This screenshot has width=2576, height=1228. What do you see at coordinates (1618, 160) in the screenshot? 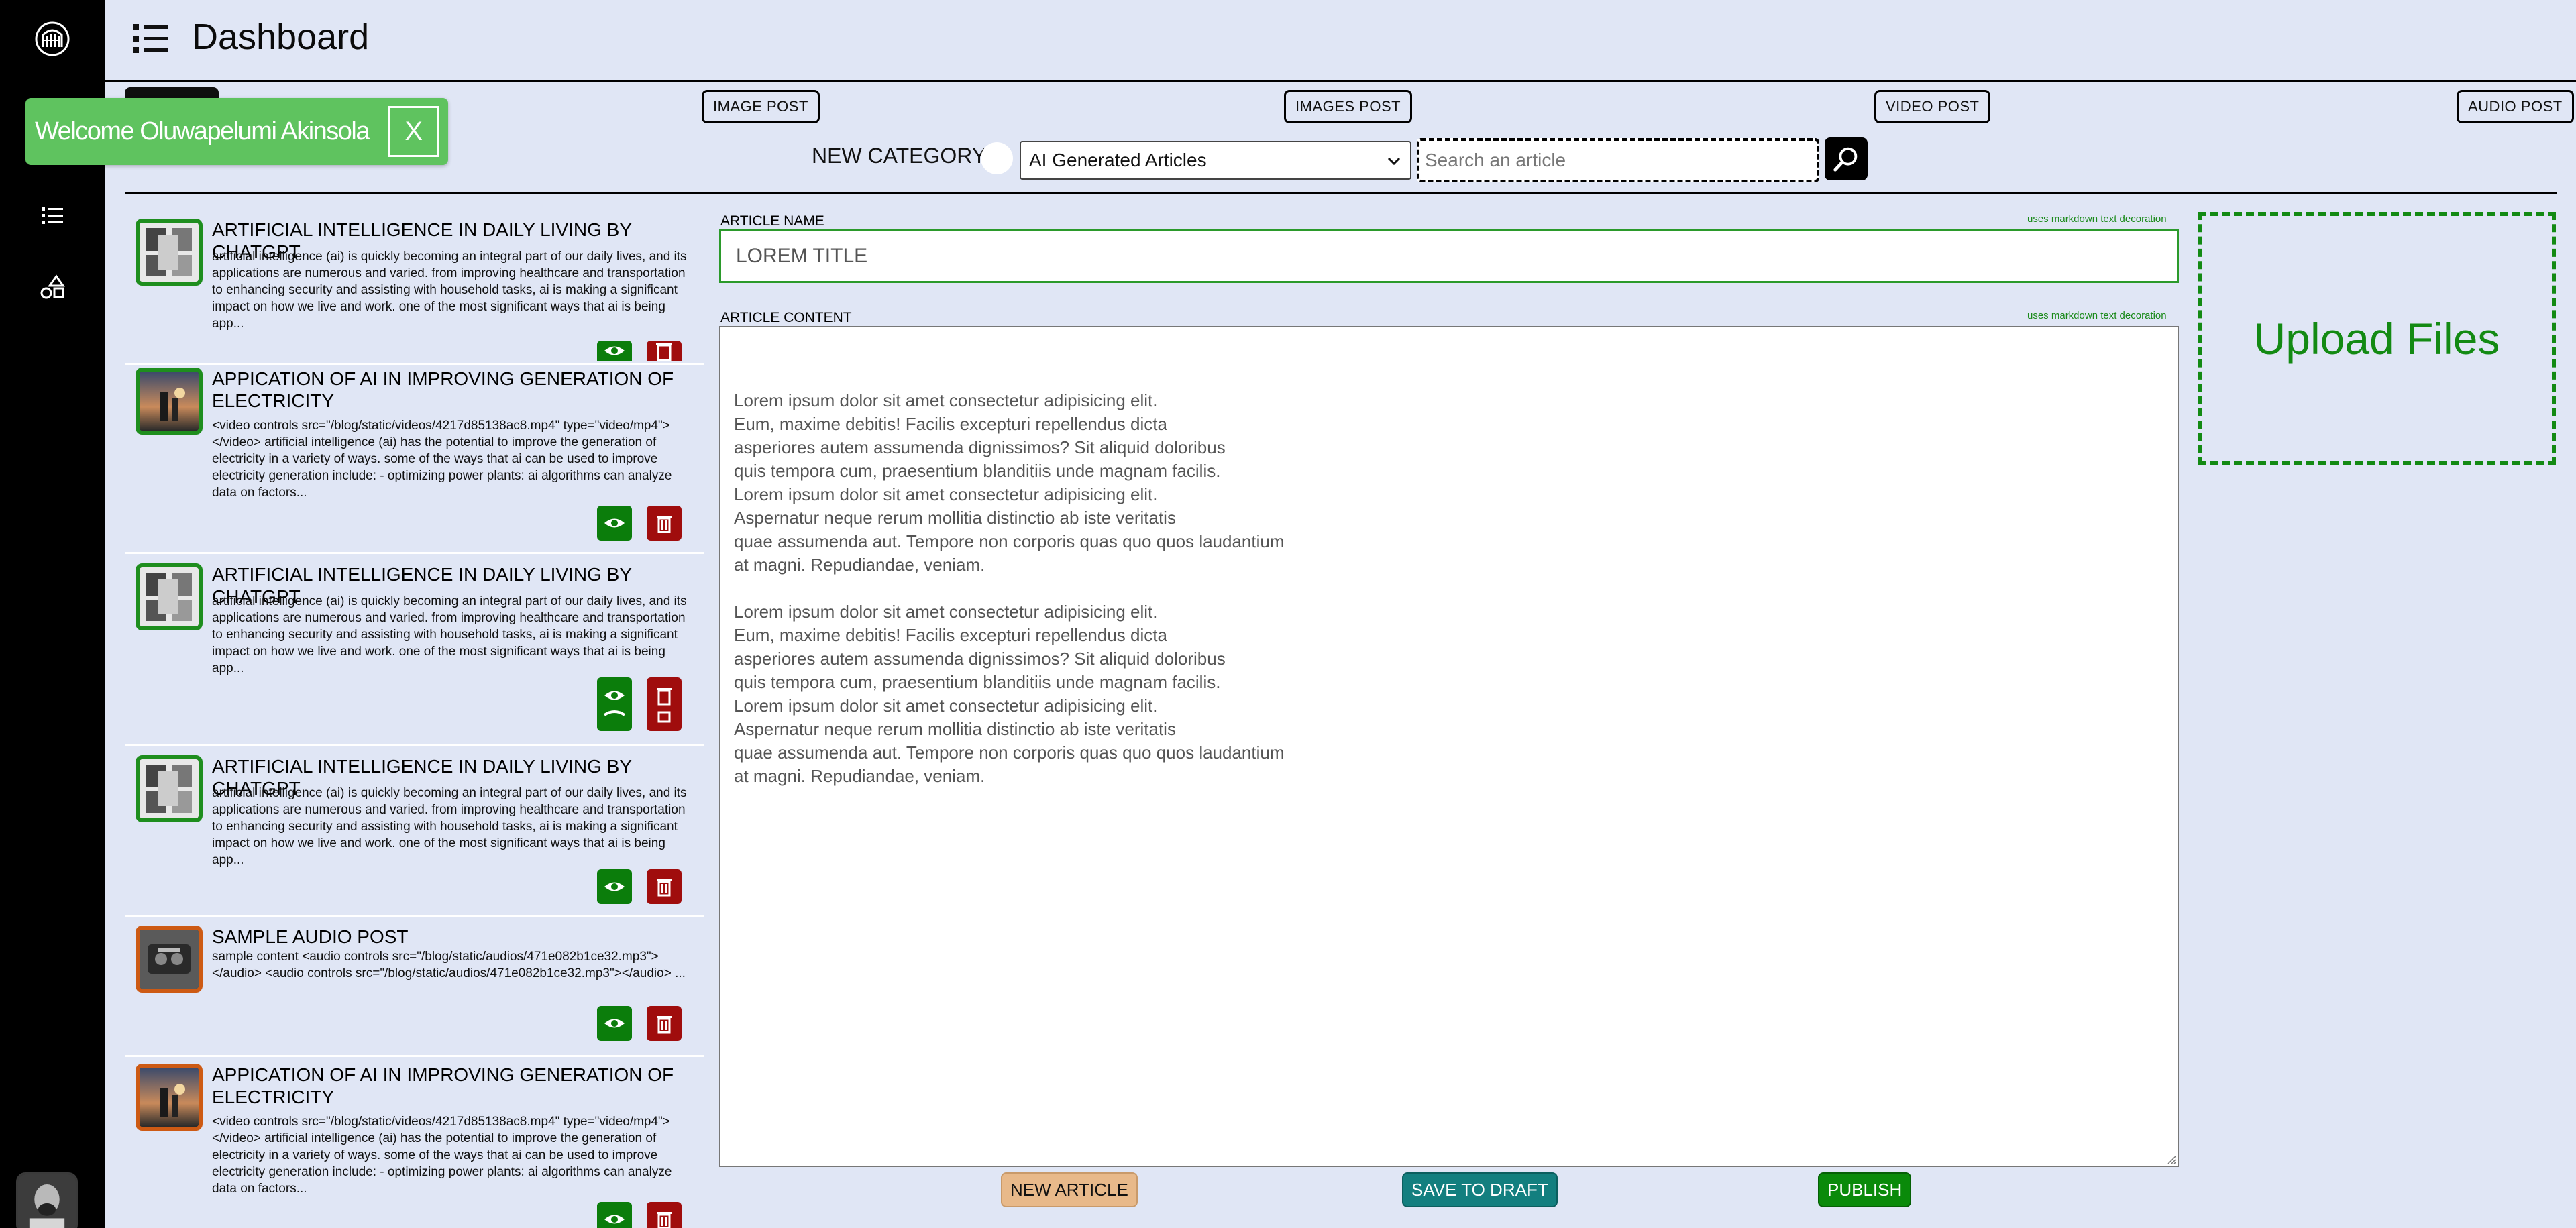
I see `search-input: Search an article` at bounding box center [1618, 160].